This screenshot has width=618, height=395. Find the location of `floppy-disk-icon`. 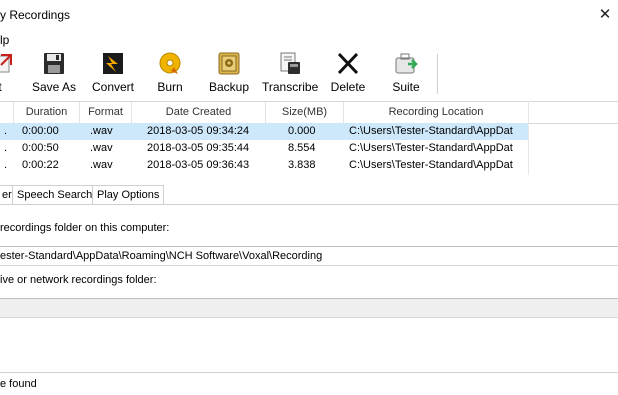

floppy-disk-icon is located at coordinates (54, 63).